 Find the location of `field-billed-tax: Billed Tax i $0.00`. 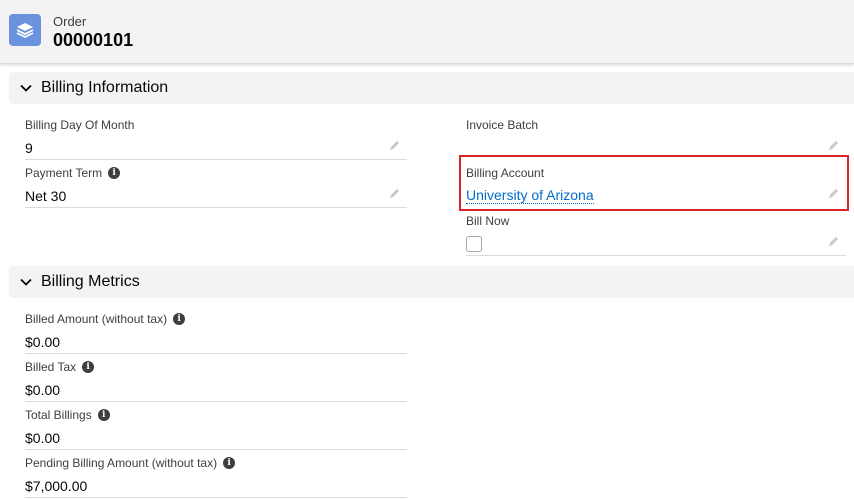

field-billed-tax: Billed Tax i $0.00 is located at coordinates (216, 381).